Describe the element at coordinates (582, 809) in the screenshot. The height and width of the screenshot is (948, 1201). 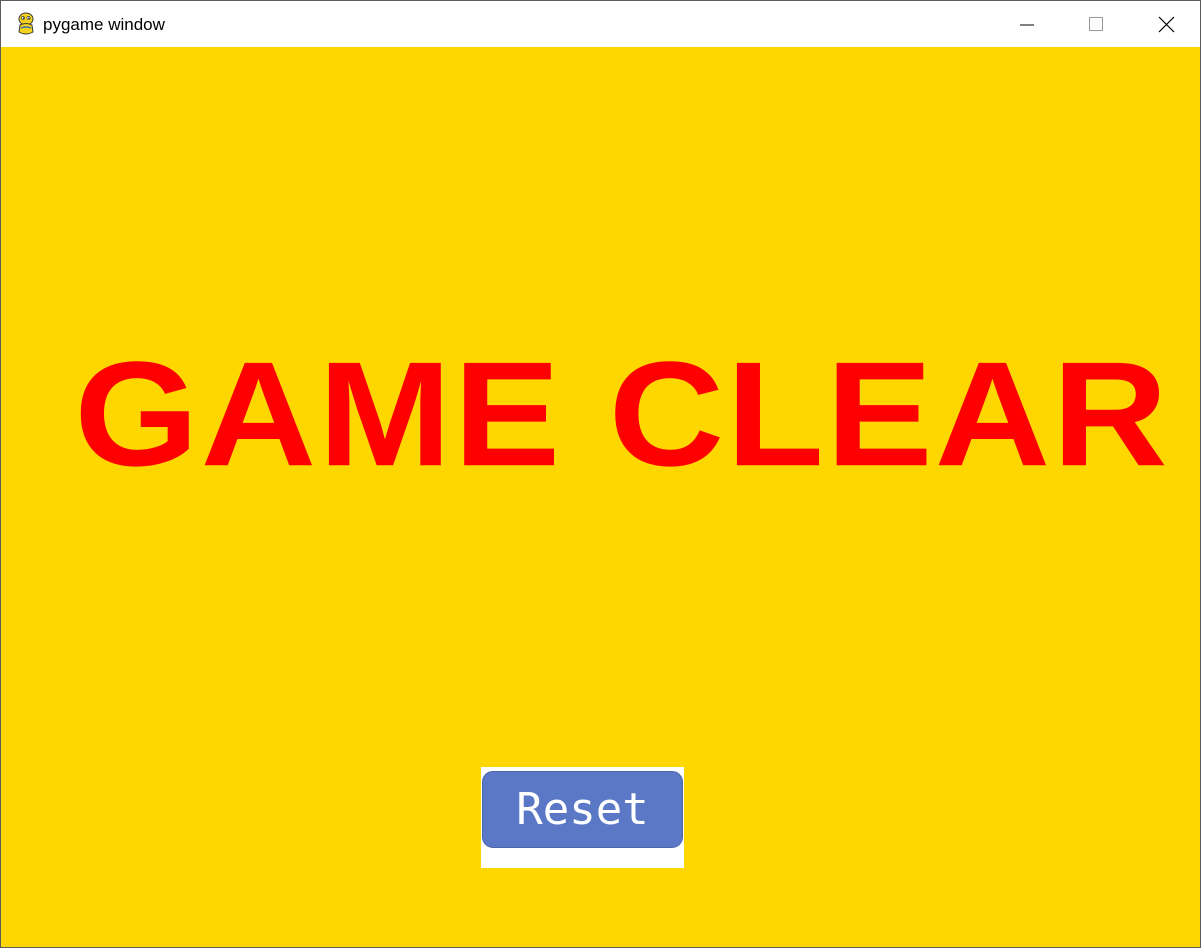
I see `reset-button: Reset` at that location.